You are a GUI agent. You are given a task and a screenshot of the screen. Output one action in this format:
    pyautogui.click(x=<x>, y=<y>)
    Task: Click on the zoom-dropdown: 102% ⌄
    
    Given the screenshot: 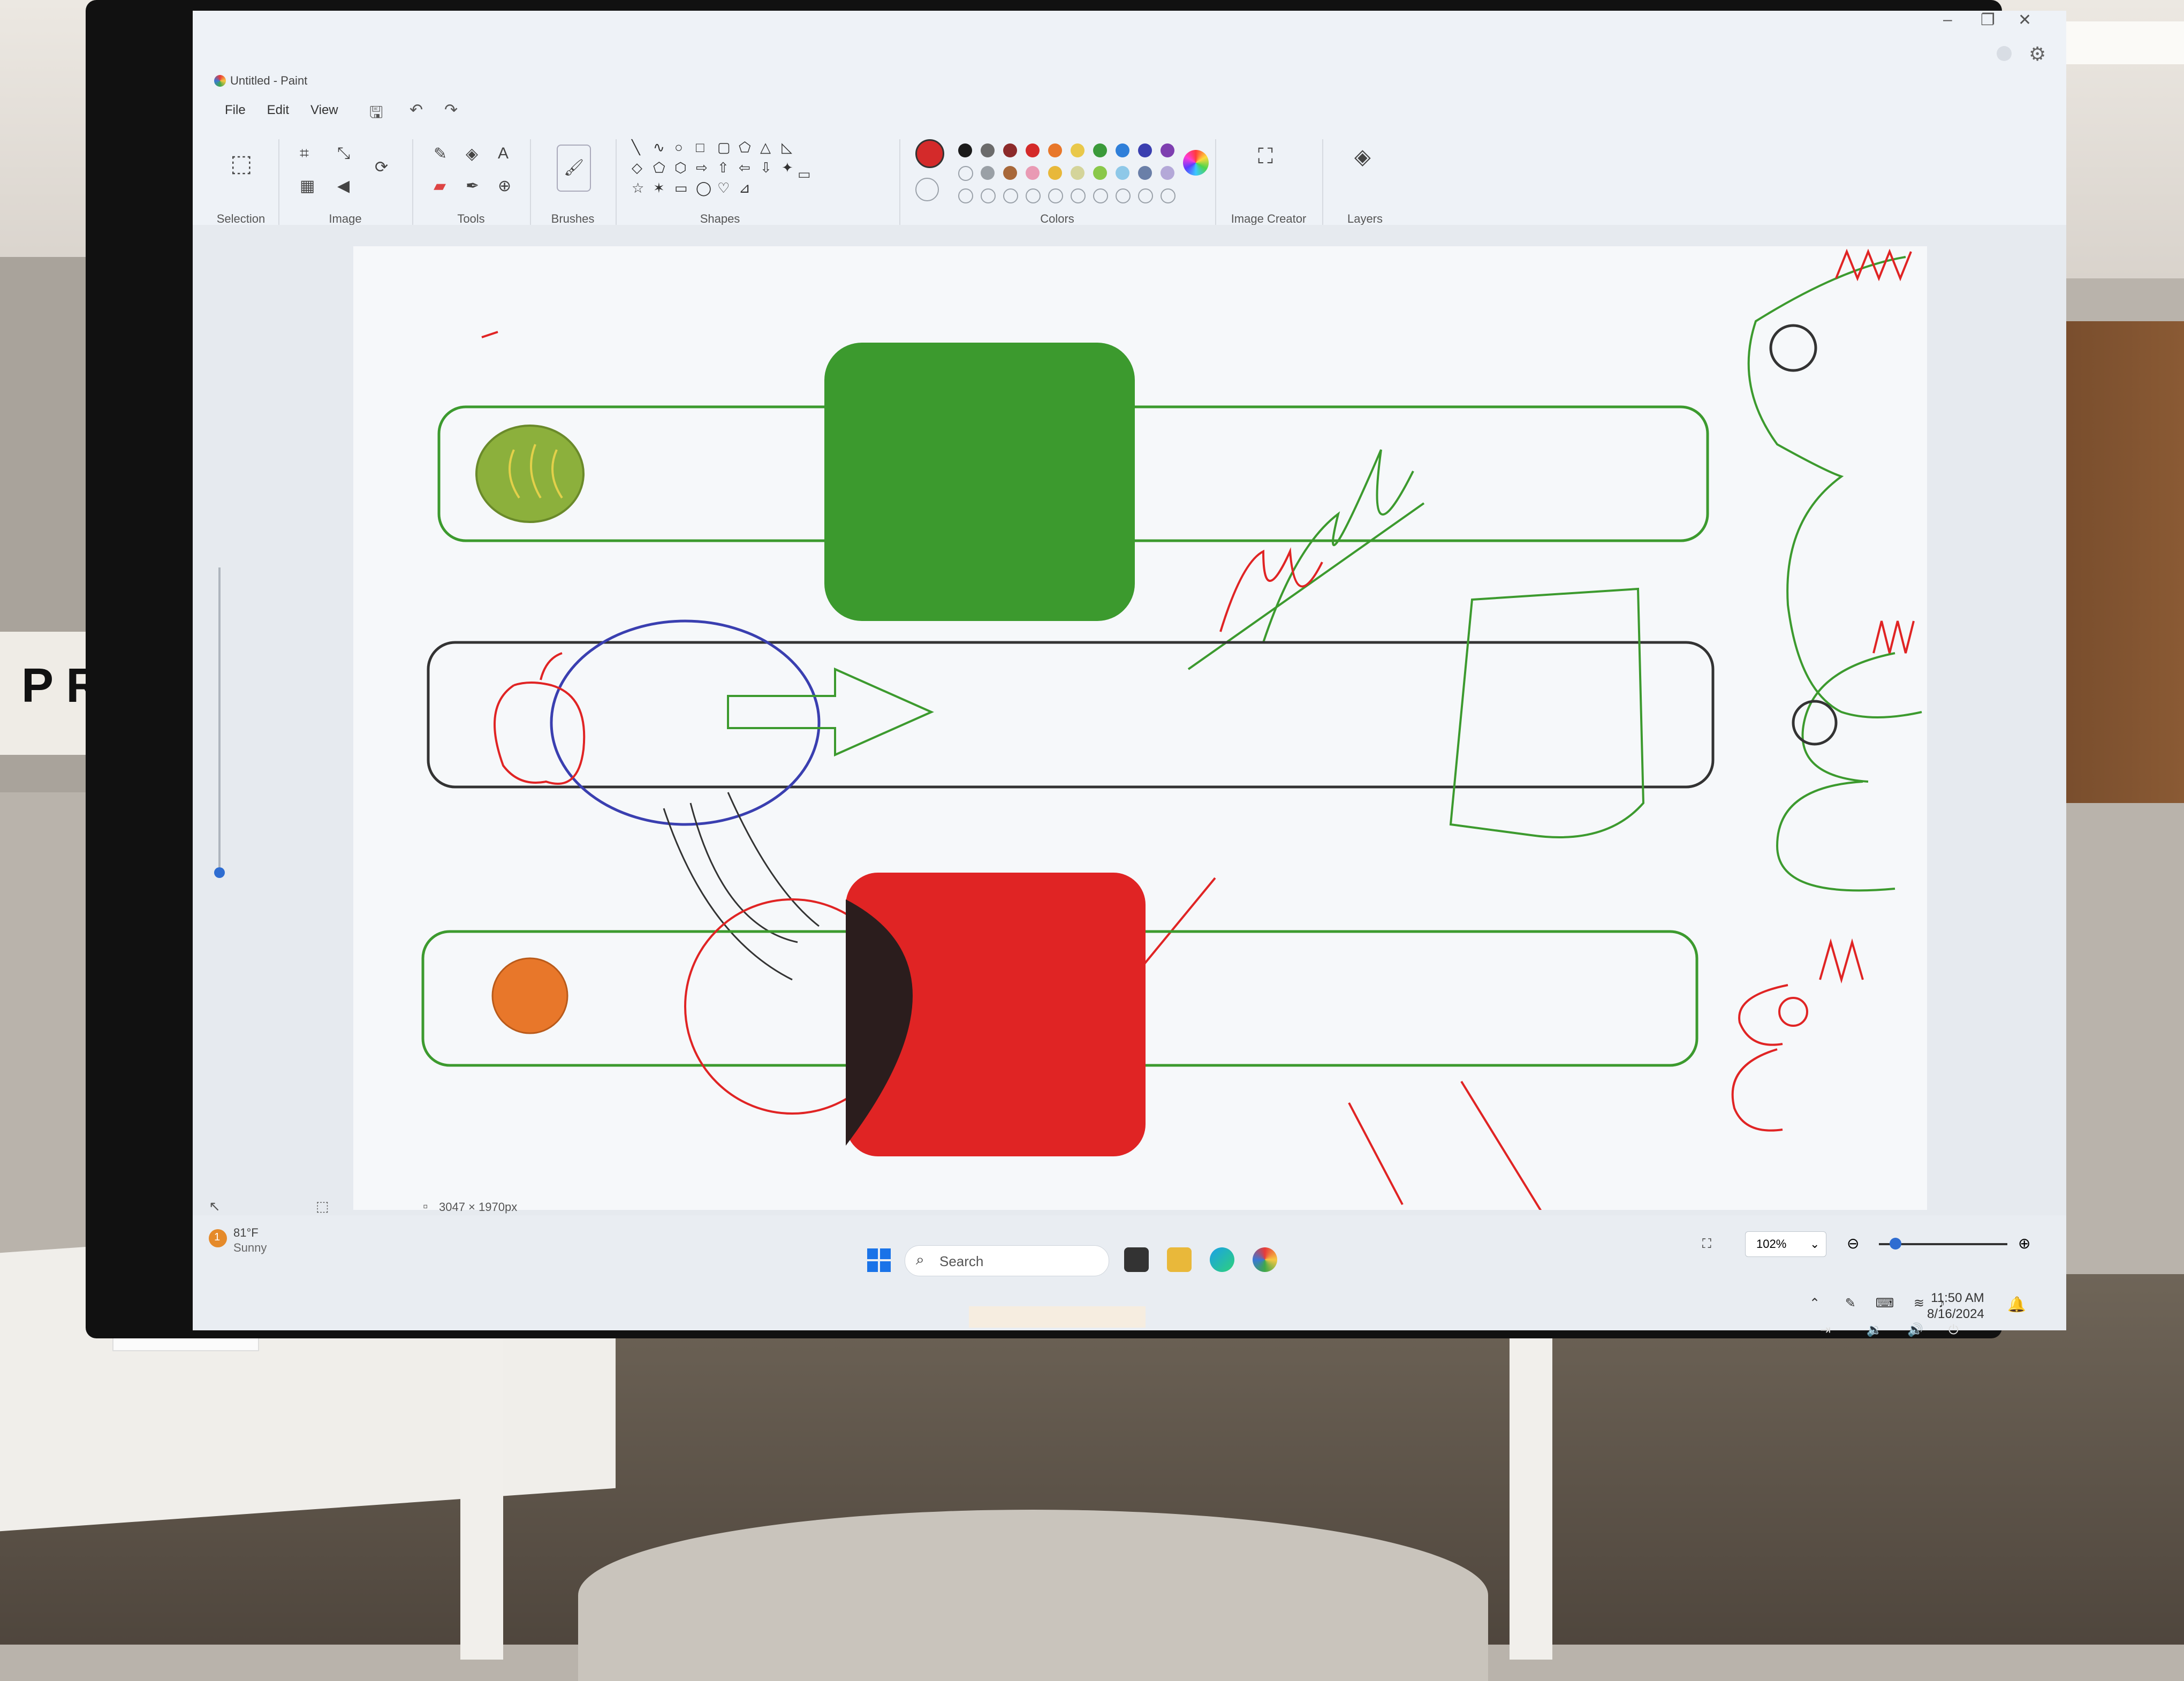 What is the action you would take?
    pyautogui.click(x=1785, y=1244)
    